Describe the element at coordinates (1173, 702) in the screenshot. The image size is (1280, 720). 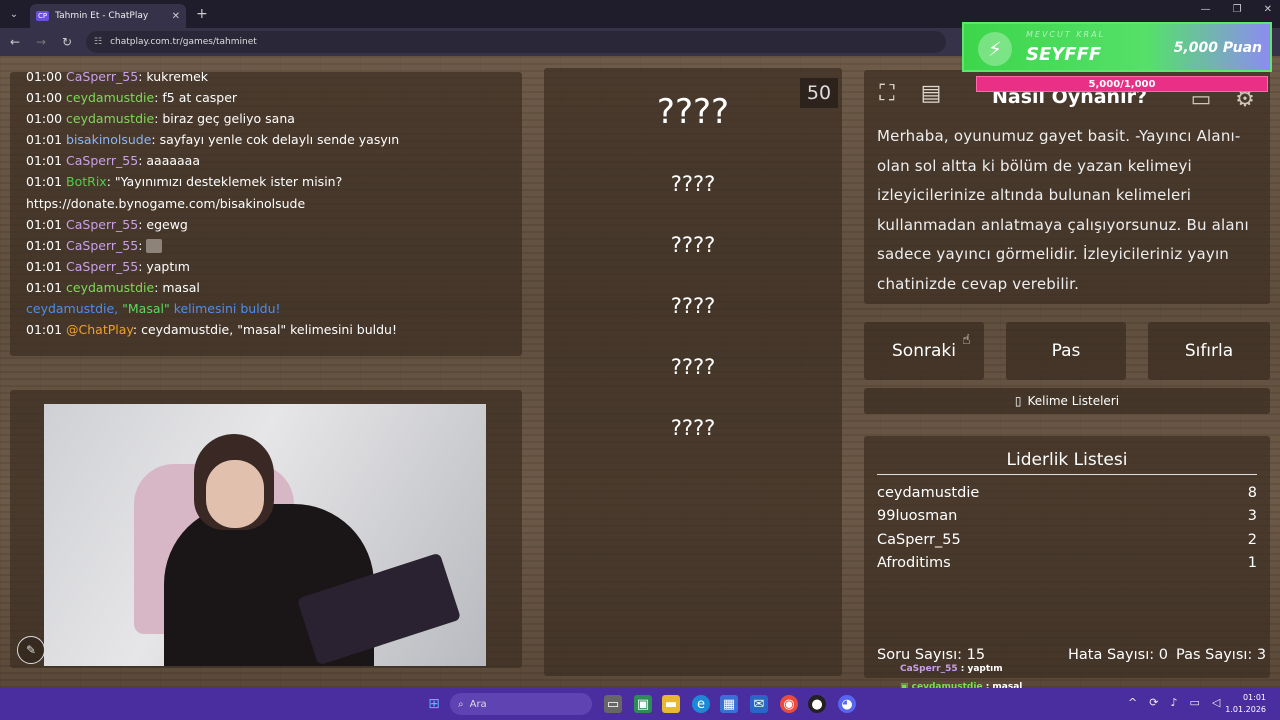
I see `microphone-icon: ♪` at that location.